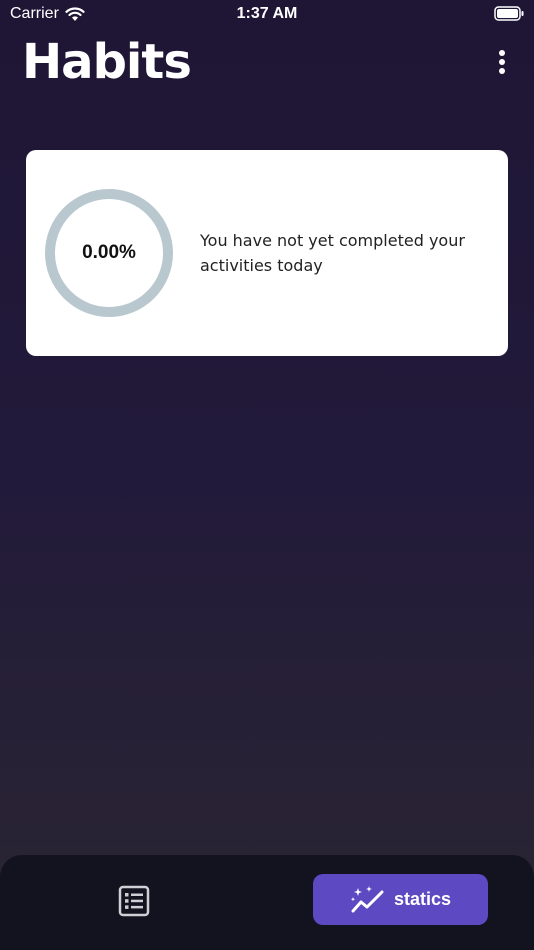  I want to click on sparkle-chart-icon, so click(367, 898).